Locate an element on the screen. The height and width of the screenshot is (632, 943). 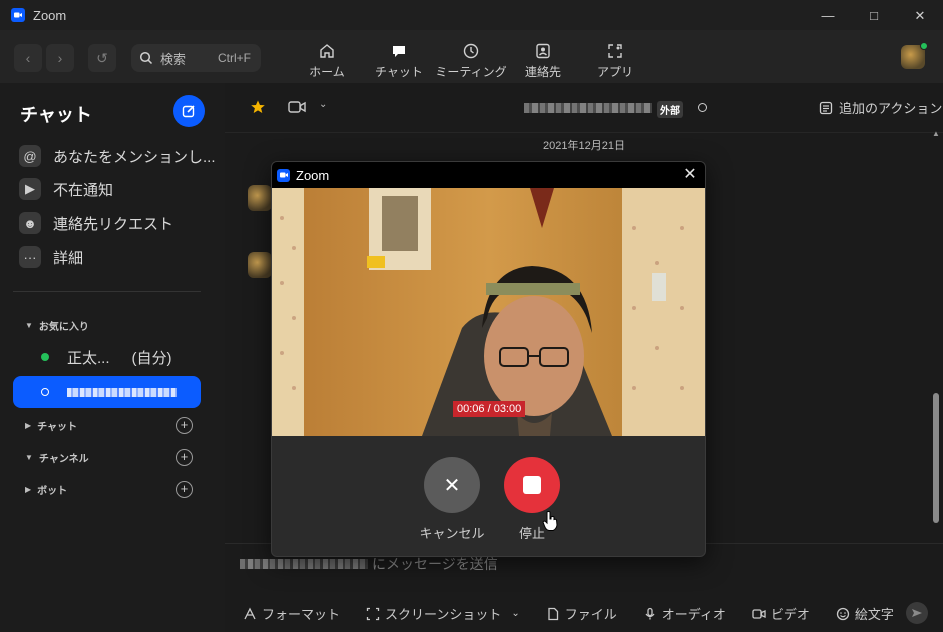
contact-selected is located at coordinates (107, 392).